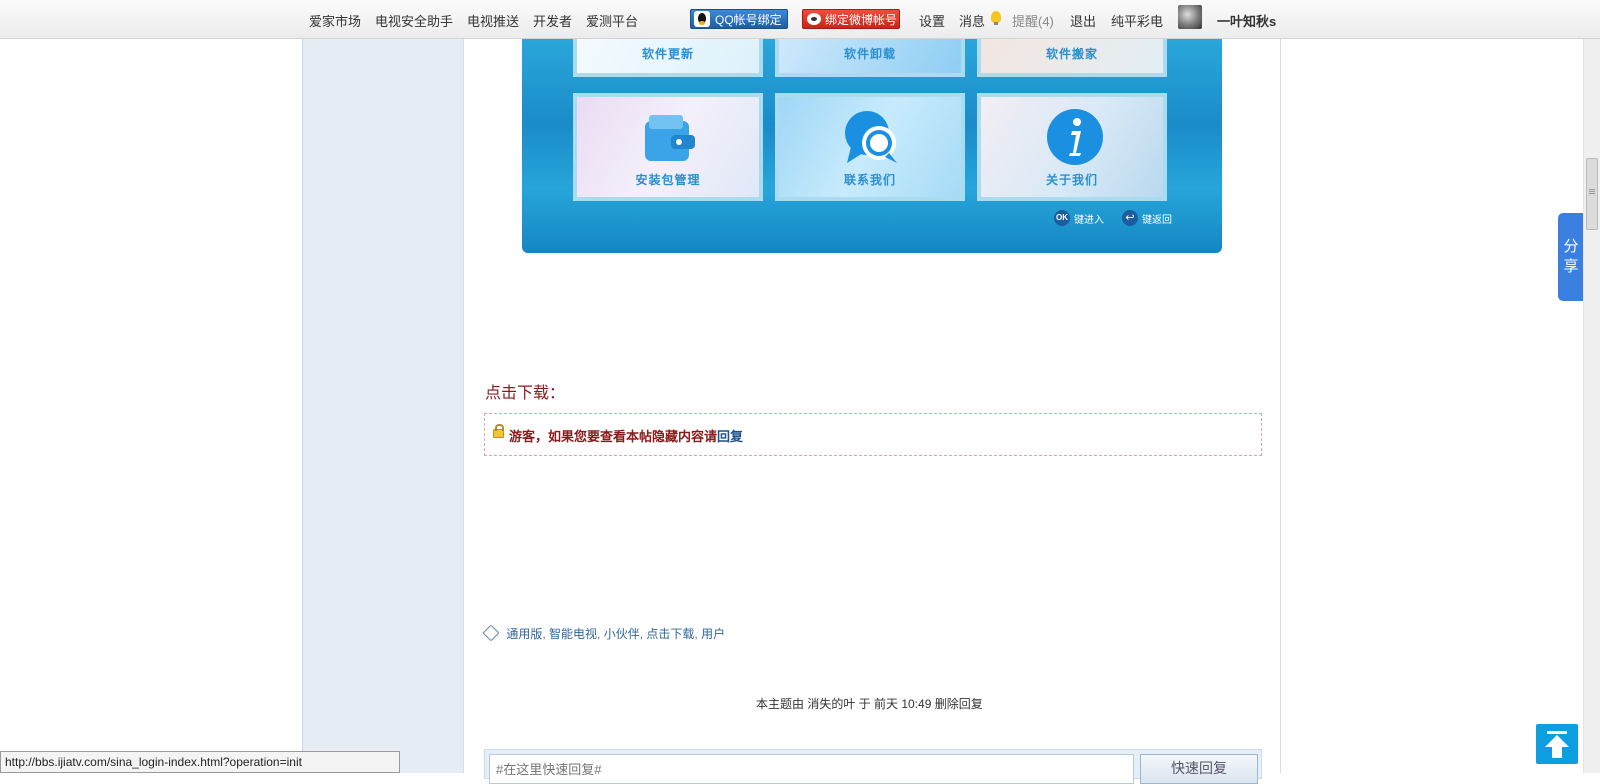 This screenshot has width=1600, height=784. What do you see at coordinates (670, 138) in the screenshot?
I see `wallet-icon` at bounding box center [670, 138].